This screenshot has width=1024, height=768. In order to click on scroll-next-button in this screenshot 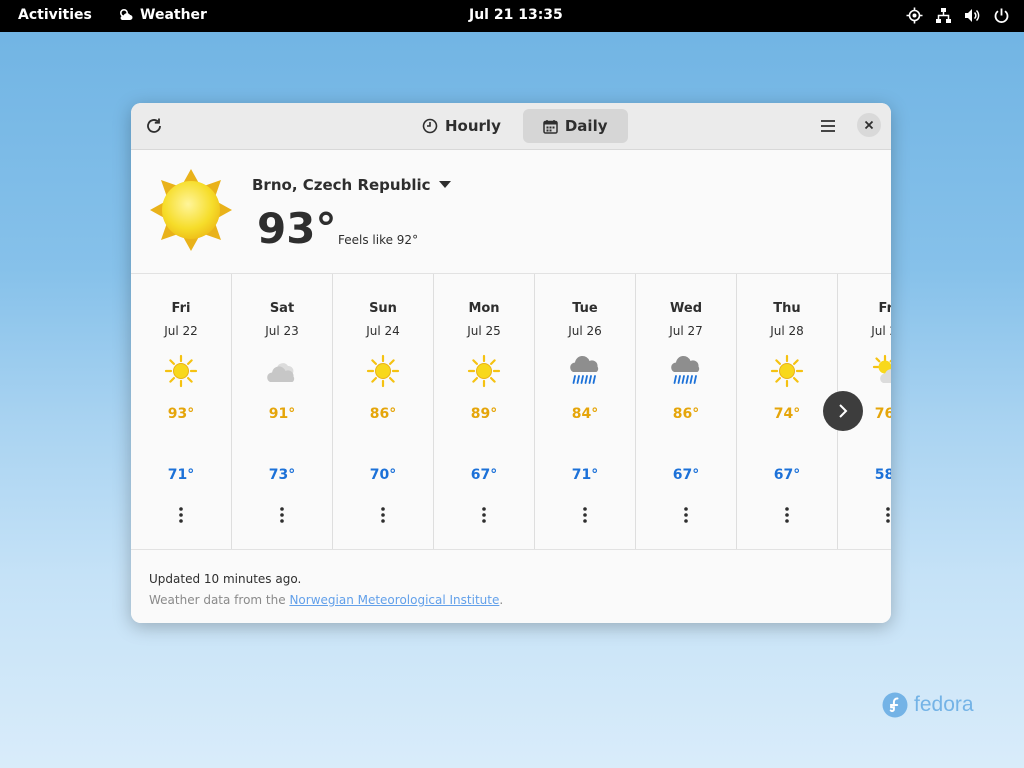, I will do `click(843, 411)`.